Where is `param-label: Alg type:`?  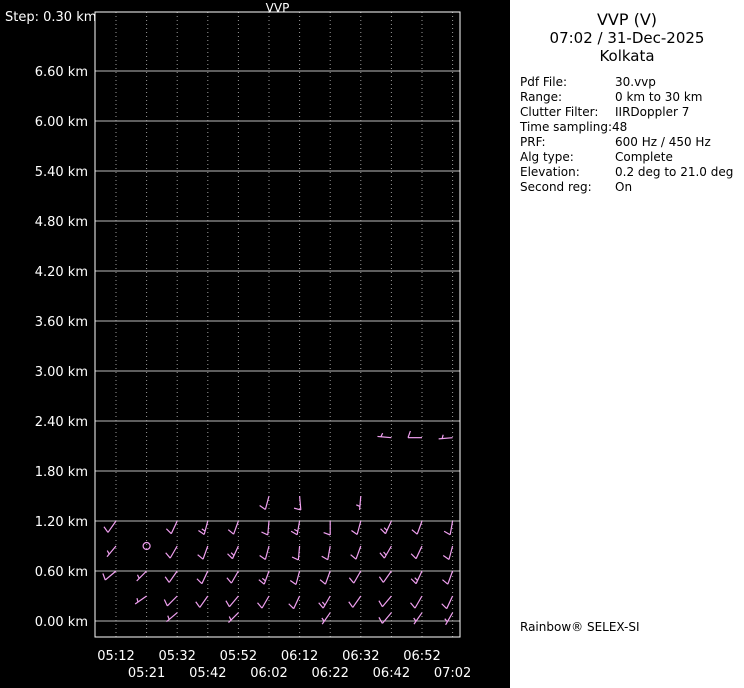
param-label: Alg type: is located at coordinates (547, 157).